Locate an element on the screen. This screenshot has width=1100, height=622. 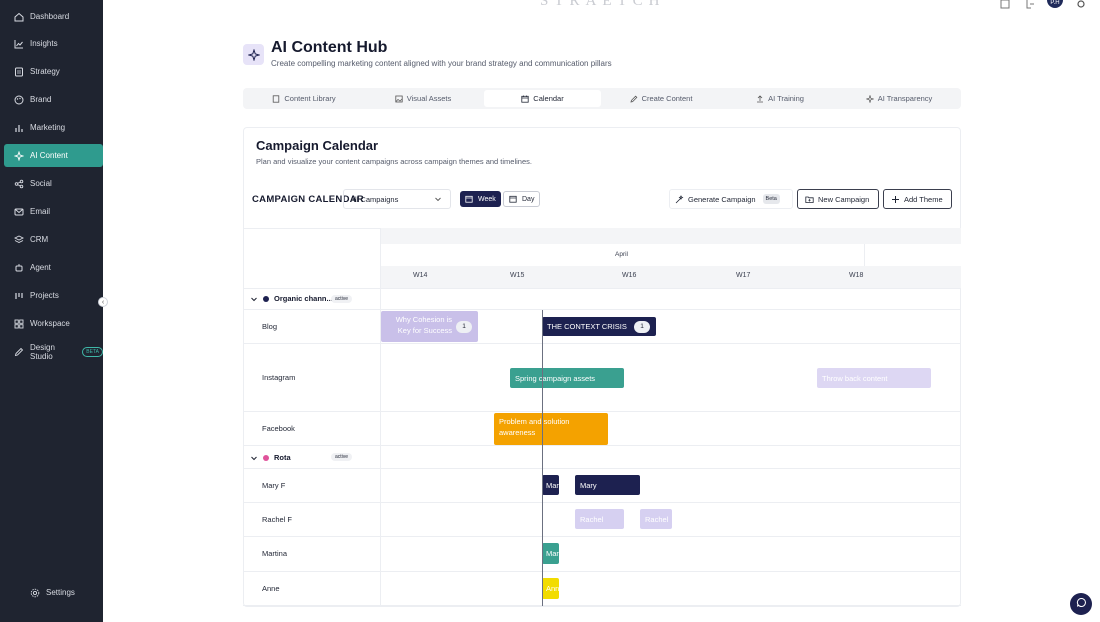
sidebar-item-strategy: Strategy is located at coordinates (53, 71).